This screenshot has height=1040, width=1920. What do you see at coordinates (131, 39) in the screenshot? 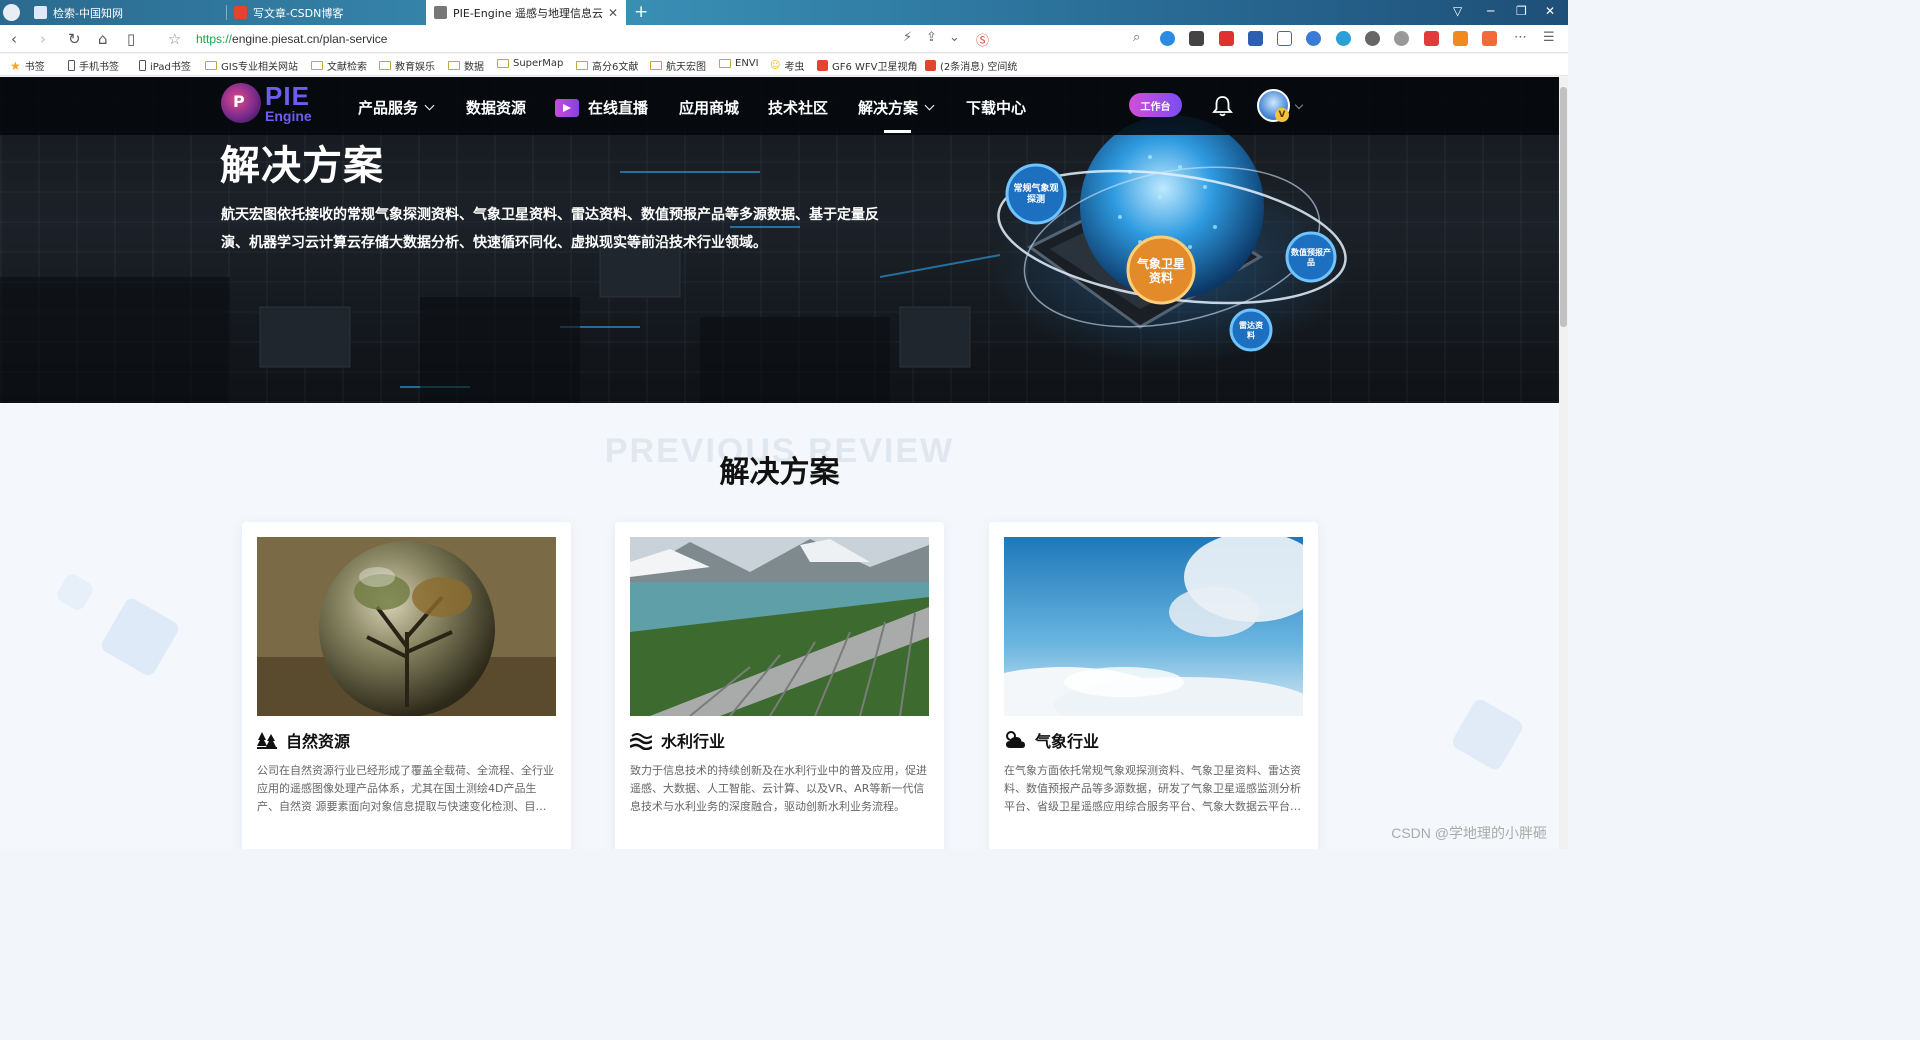
I see `reader-icon: ▯` at bounding box center [131, 39].